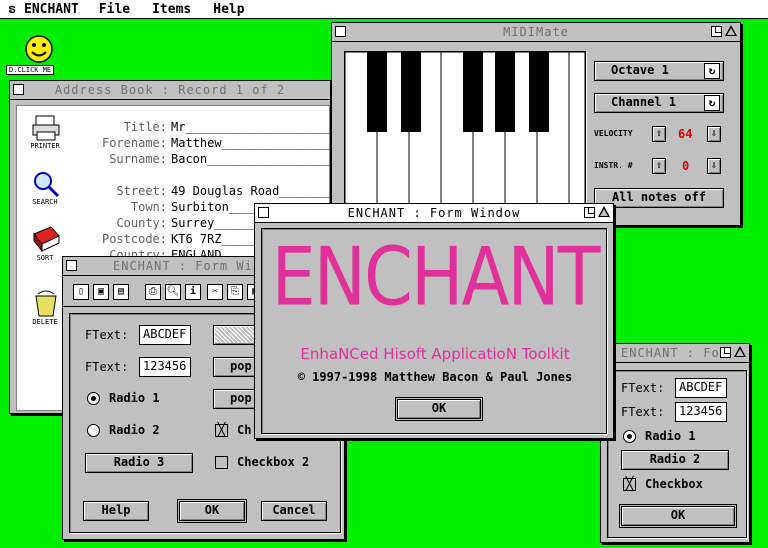  I want to click on menu-help: Help, so click(228, 9).